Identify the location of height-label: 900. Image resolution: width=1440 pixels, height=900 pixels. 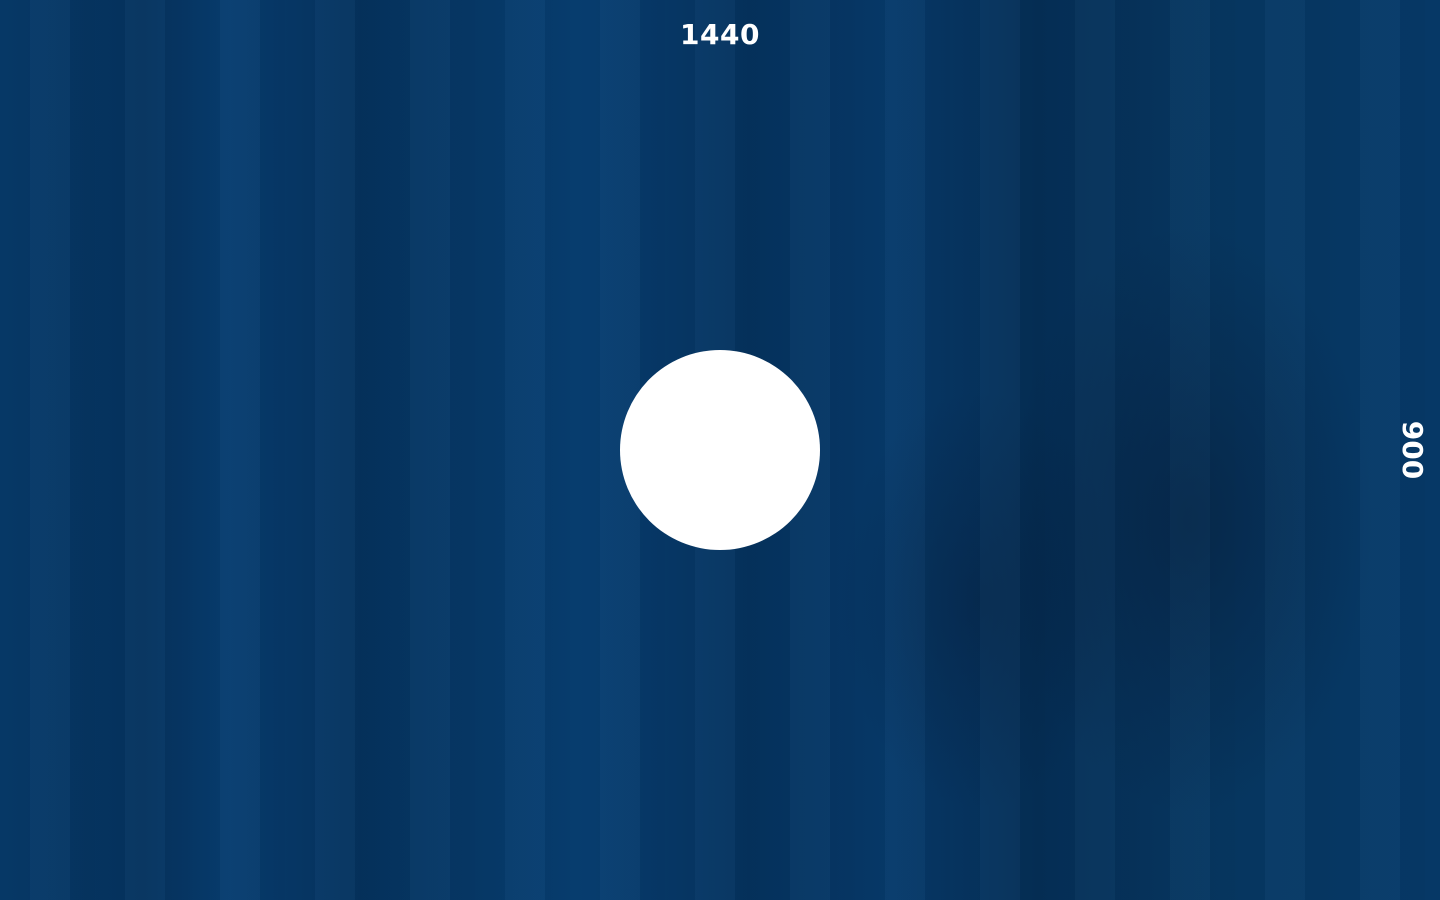
(1412, 450).